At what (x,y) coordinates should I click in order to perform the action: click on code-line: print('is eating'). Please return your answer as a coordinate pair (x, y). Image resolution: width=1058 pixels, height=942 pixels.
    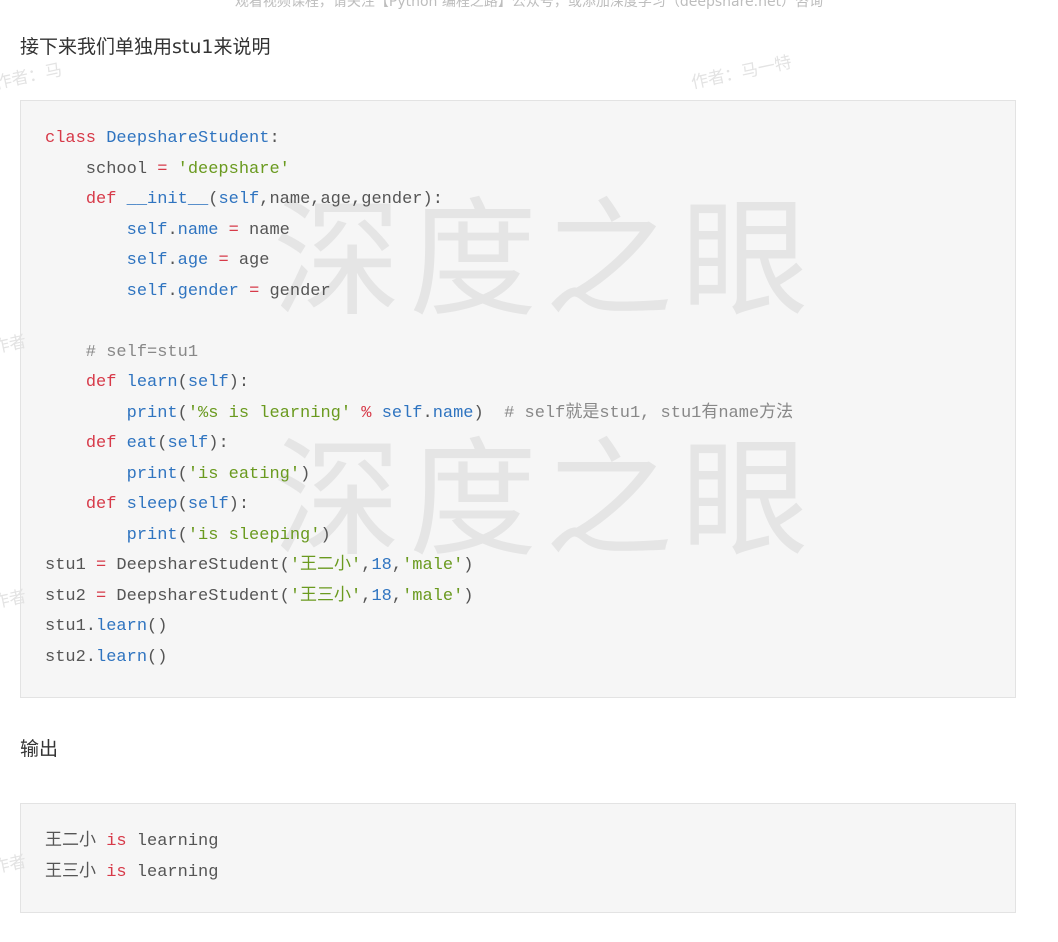
    Looking at the image, I should click on (419, 475).